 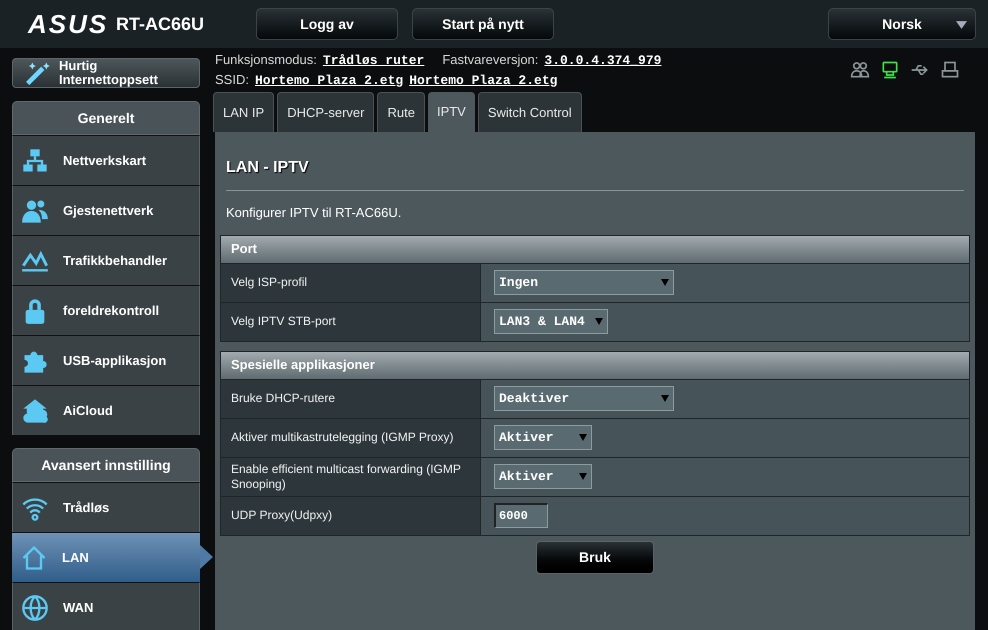 What do you see at coordinates (281, 515) in the screenshot?
I see `field-label: UDP Proxy(Udpxy)` at bounding box center [281, 515].